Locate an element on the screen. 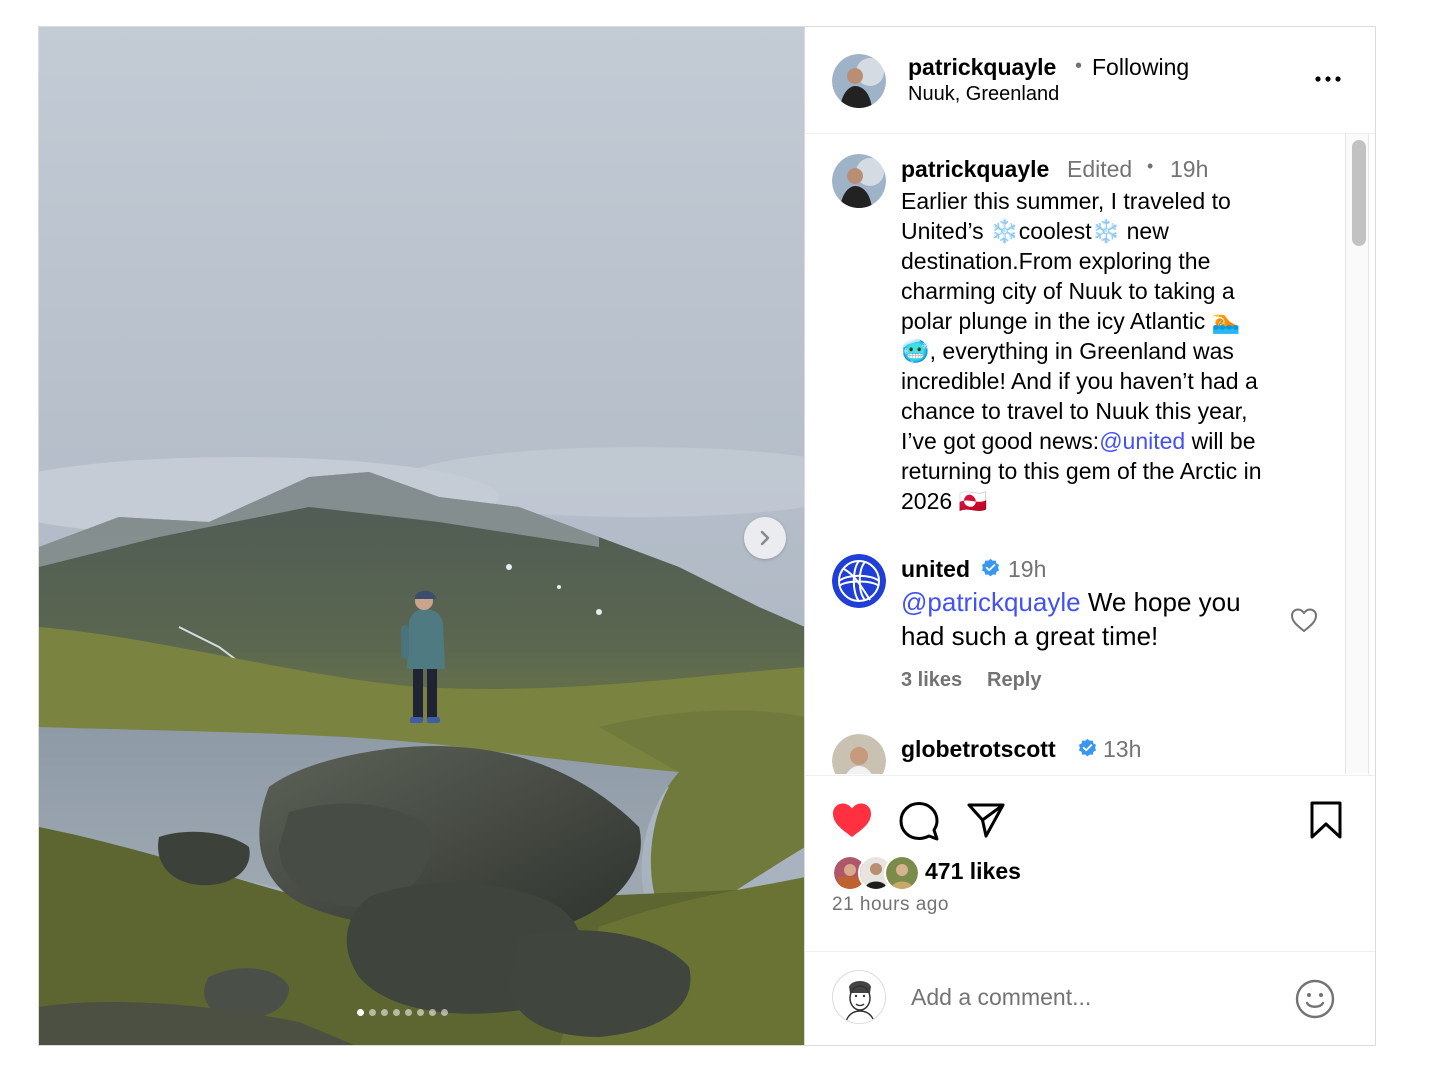  post-timestamp: 21 hours ago is located at coordinates (890, 905).